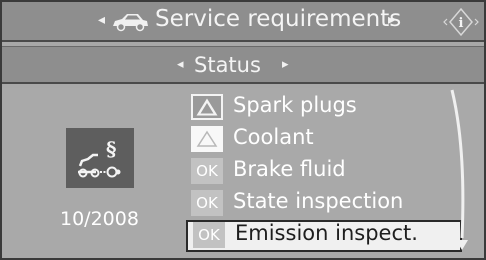  I want to click on list-item-state-inspection: OK State inspection, so click(325, 204).